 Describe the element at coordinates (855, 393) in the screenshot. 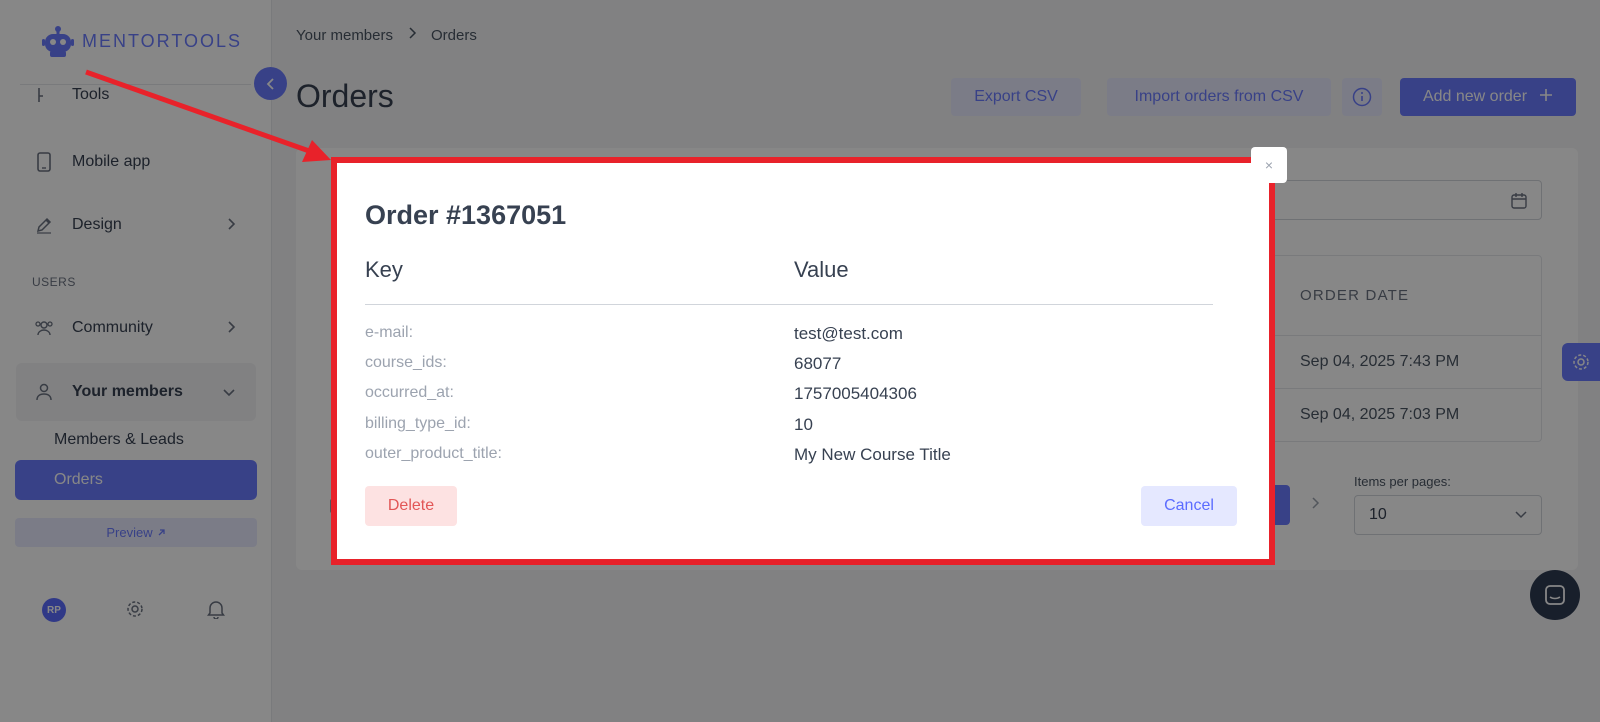

I see `field-value: 1757005404306` at that location.